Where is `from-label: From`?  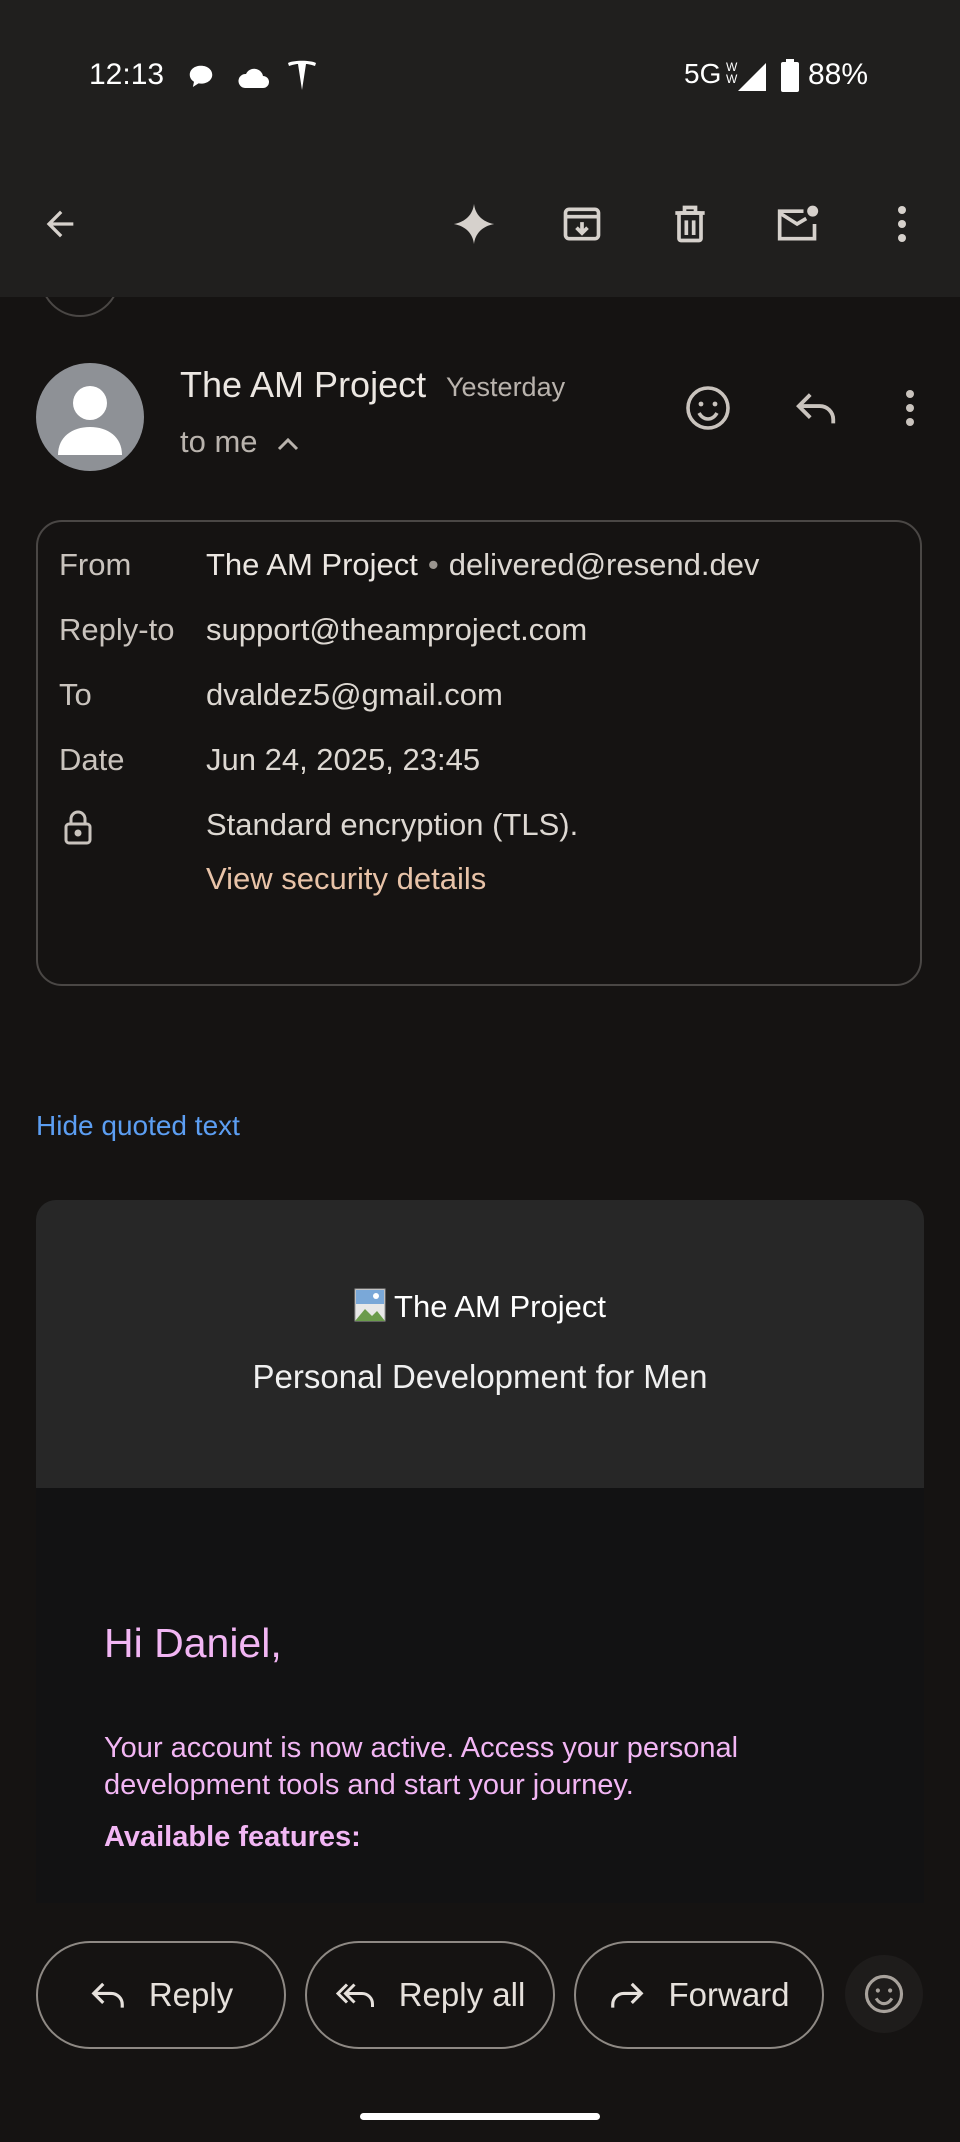 from-label: From is located at coordinates (95, 564).